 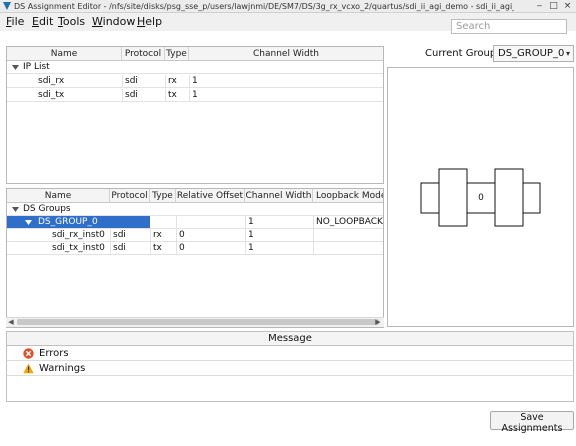 I want to click on tree-label: IP List, so click(x=36, y=67).